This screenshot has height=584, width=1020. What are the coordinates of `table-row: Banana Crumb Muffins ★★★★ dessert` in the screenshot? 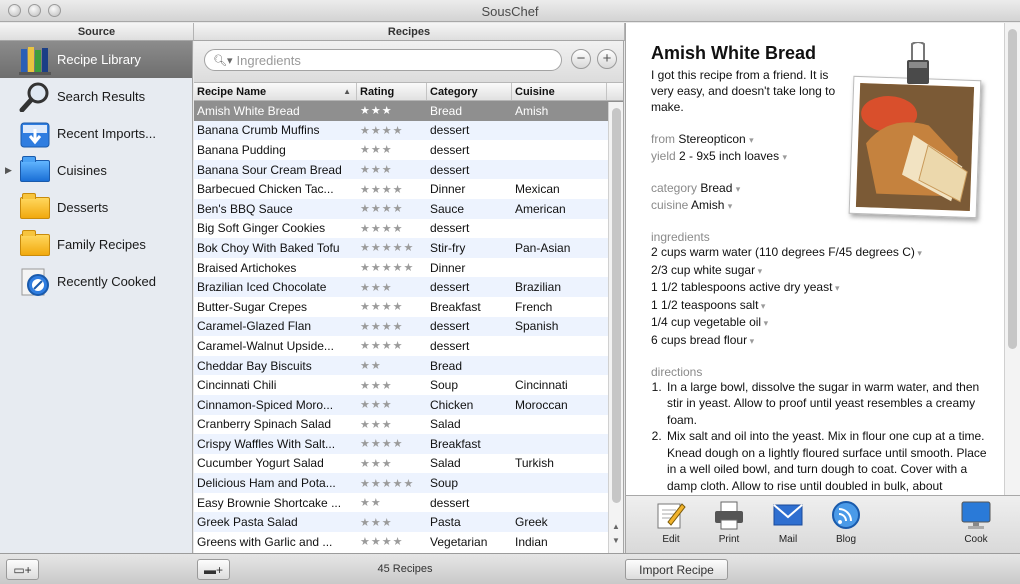 It's located at (408, 130).